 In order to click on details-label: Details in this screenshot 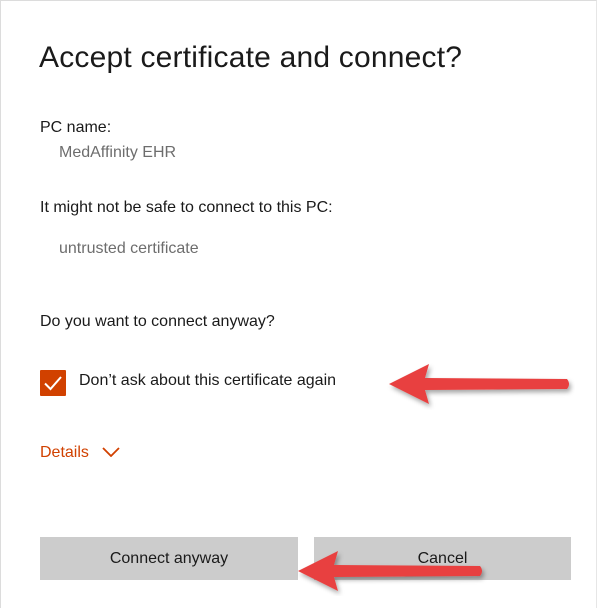, I will do `click(64, 452)`.